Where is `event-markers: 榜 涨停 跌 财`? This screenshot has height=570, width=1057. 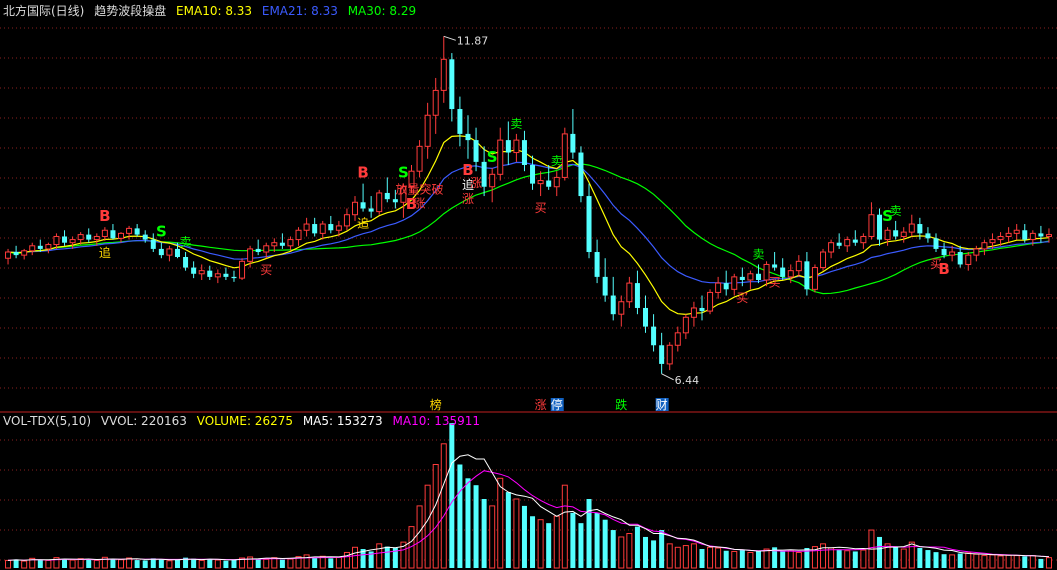
event-markers: 榜 涨停 跌 财 is located at coordinates (549, 404).